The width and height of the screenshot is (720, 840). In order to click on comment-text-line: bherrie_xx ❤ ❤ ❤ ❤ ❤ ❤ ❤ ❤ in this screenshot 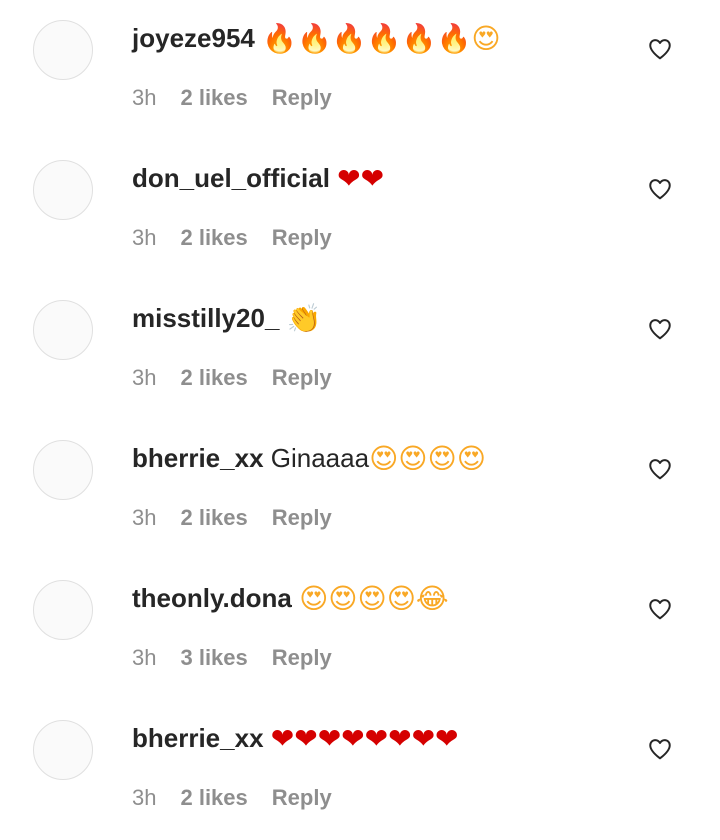, I will do `click(295, 738)`.